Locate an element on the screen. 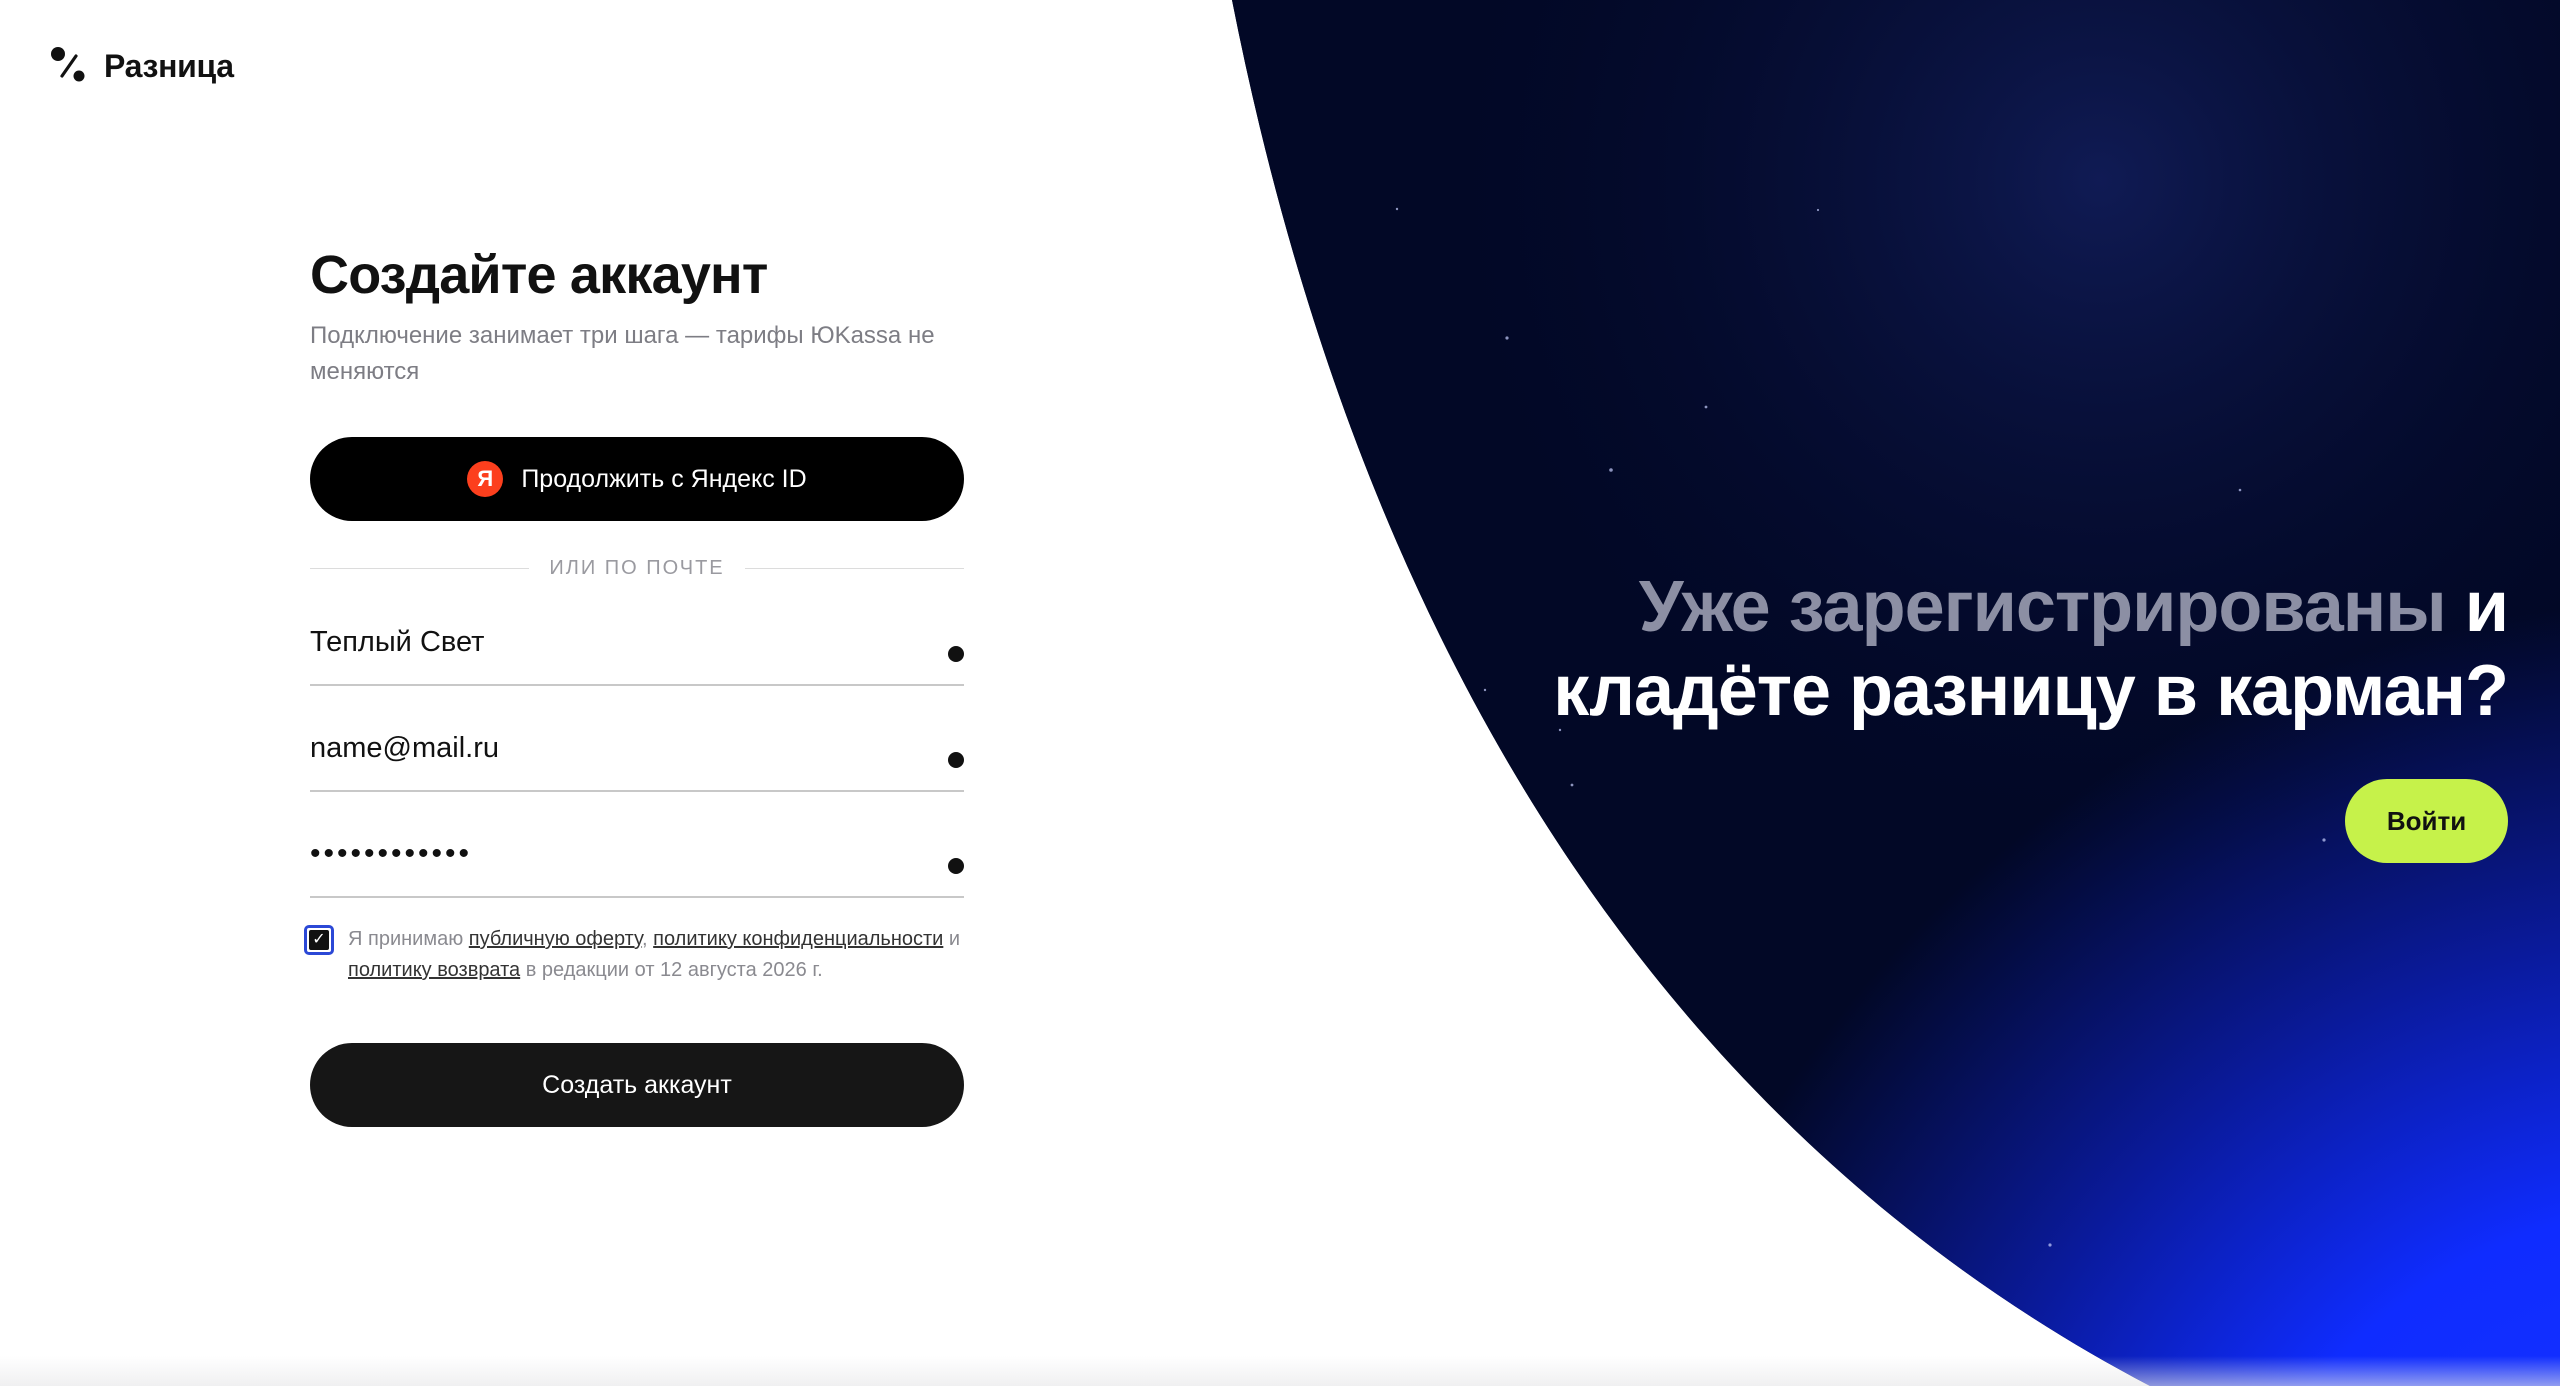  page-title: Создайте аккаунт is located at coordinates (539, 275).